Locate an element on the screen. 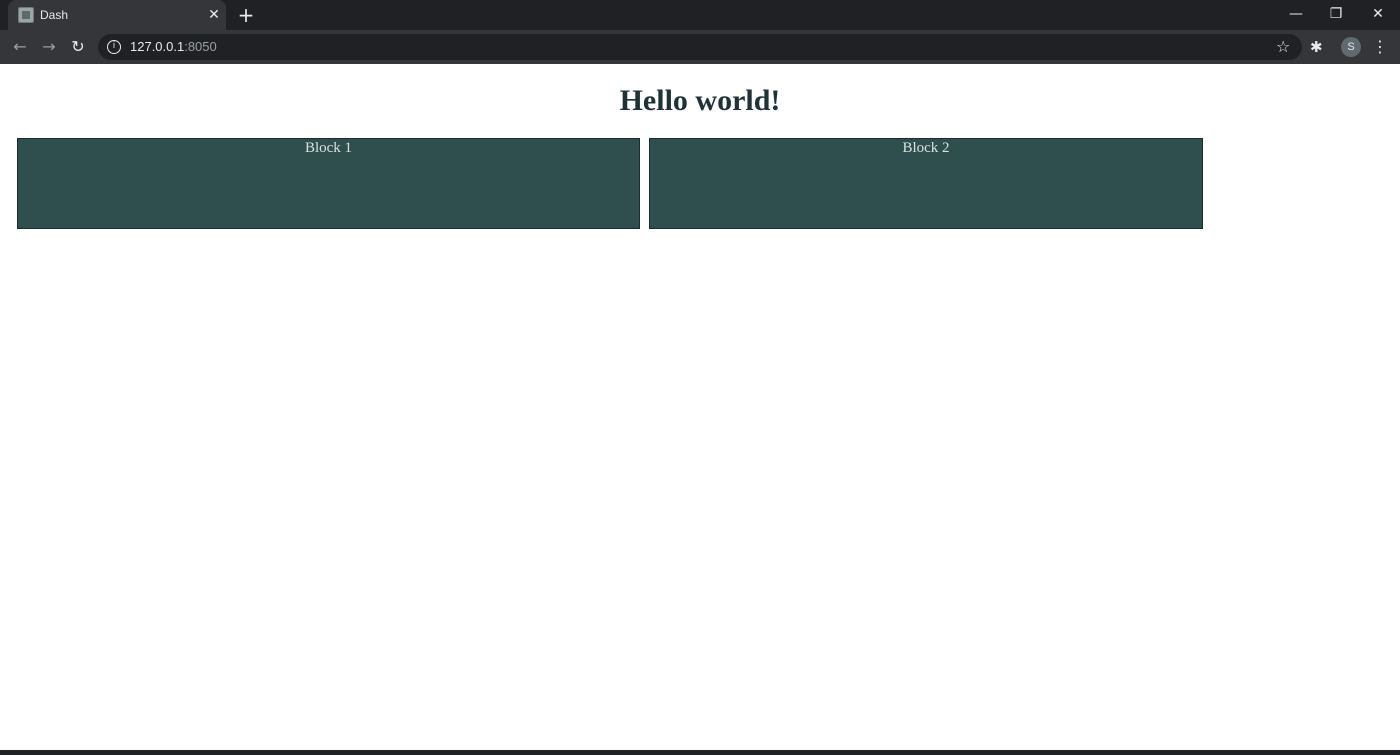 The image size is (1400, 755). url-host: 127.0.0.1 is located at coordinates (157, 46).